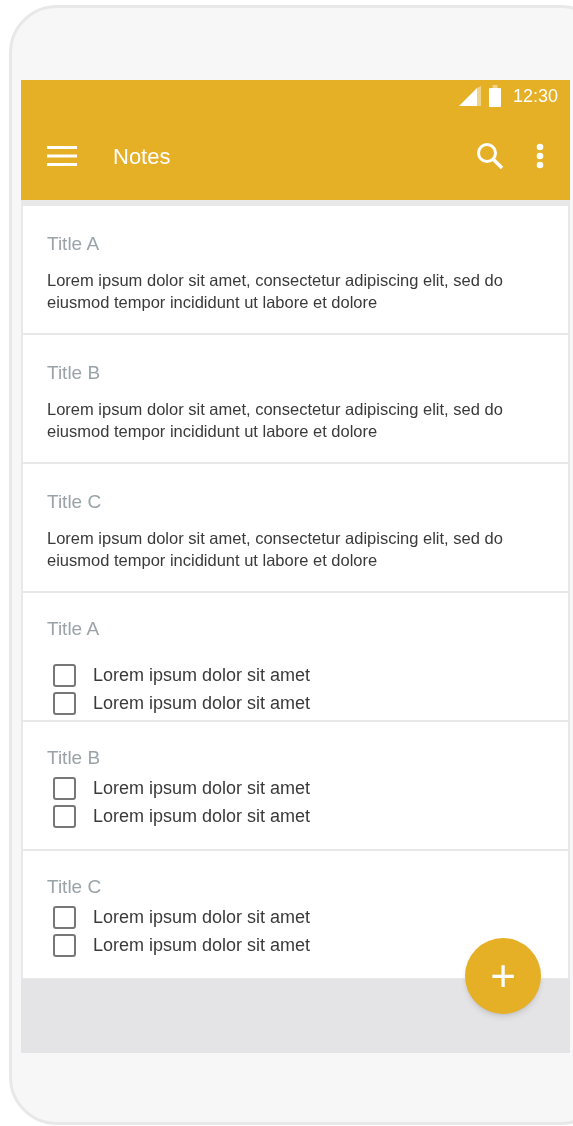 The image size is (573, 1126). Describe the element at coordinates (535, 96) in the screenshot. I see `status-time: 12:30` at that location.